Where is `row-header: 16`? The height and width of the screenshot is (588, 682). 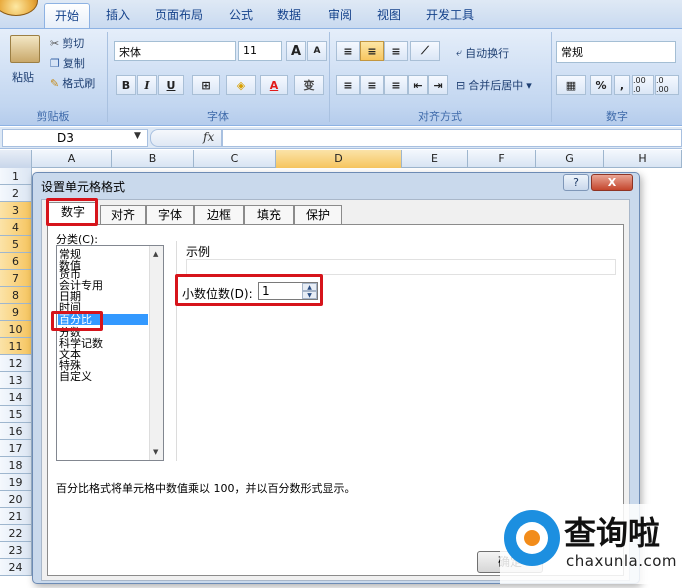
row-header: 16 is located at coordinates (16, 431).